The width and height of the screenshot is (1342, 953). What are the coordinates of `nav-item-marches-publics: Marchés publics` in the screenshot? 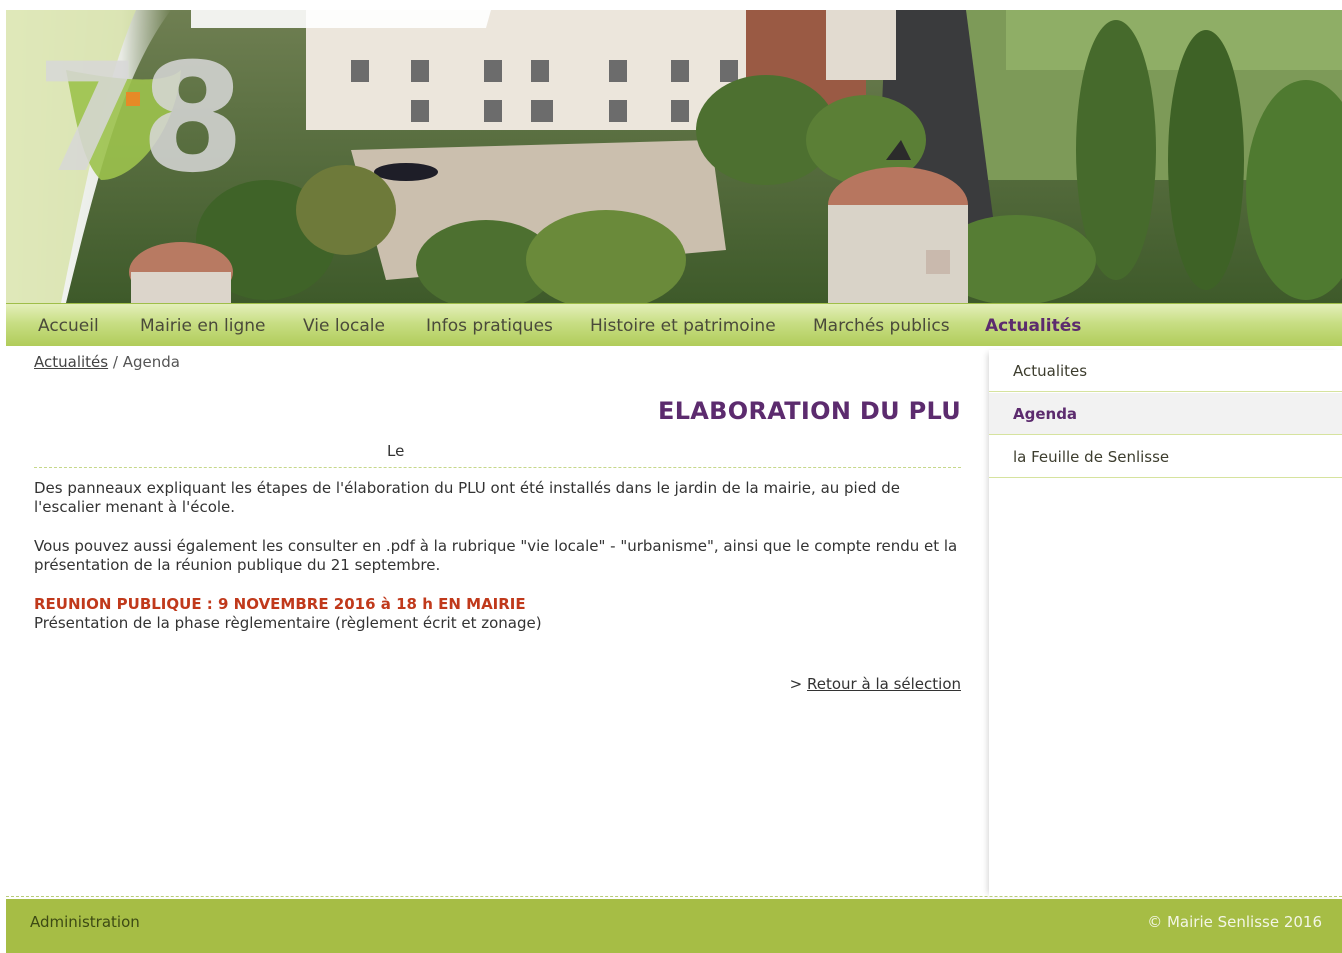 It's located at (881, 325).